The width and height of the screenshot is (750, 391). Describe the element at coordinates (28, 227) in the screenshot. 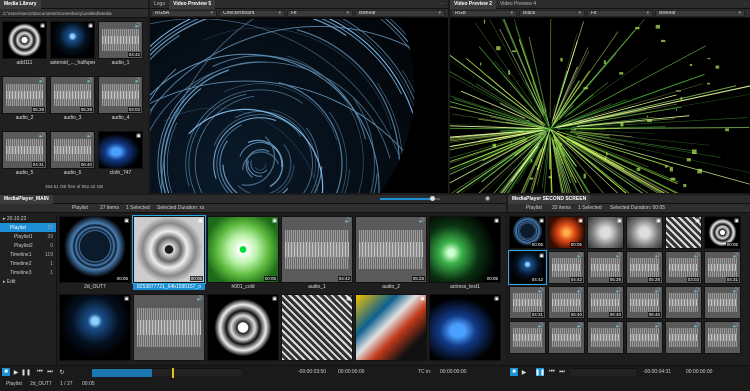

I see `tree-item: Playlist 27` at that location.